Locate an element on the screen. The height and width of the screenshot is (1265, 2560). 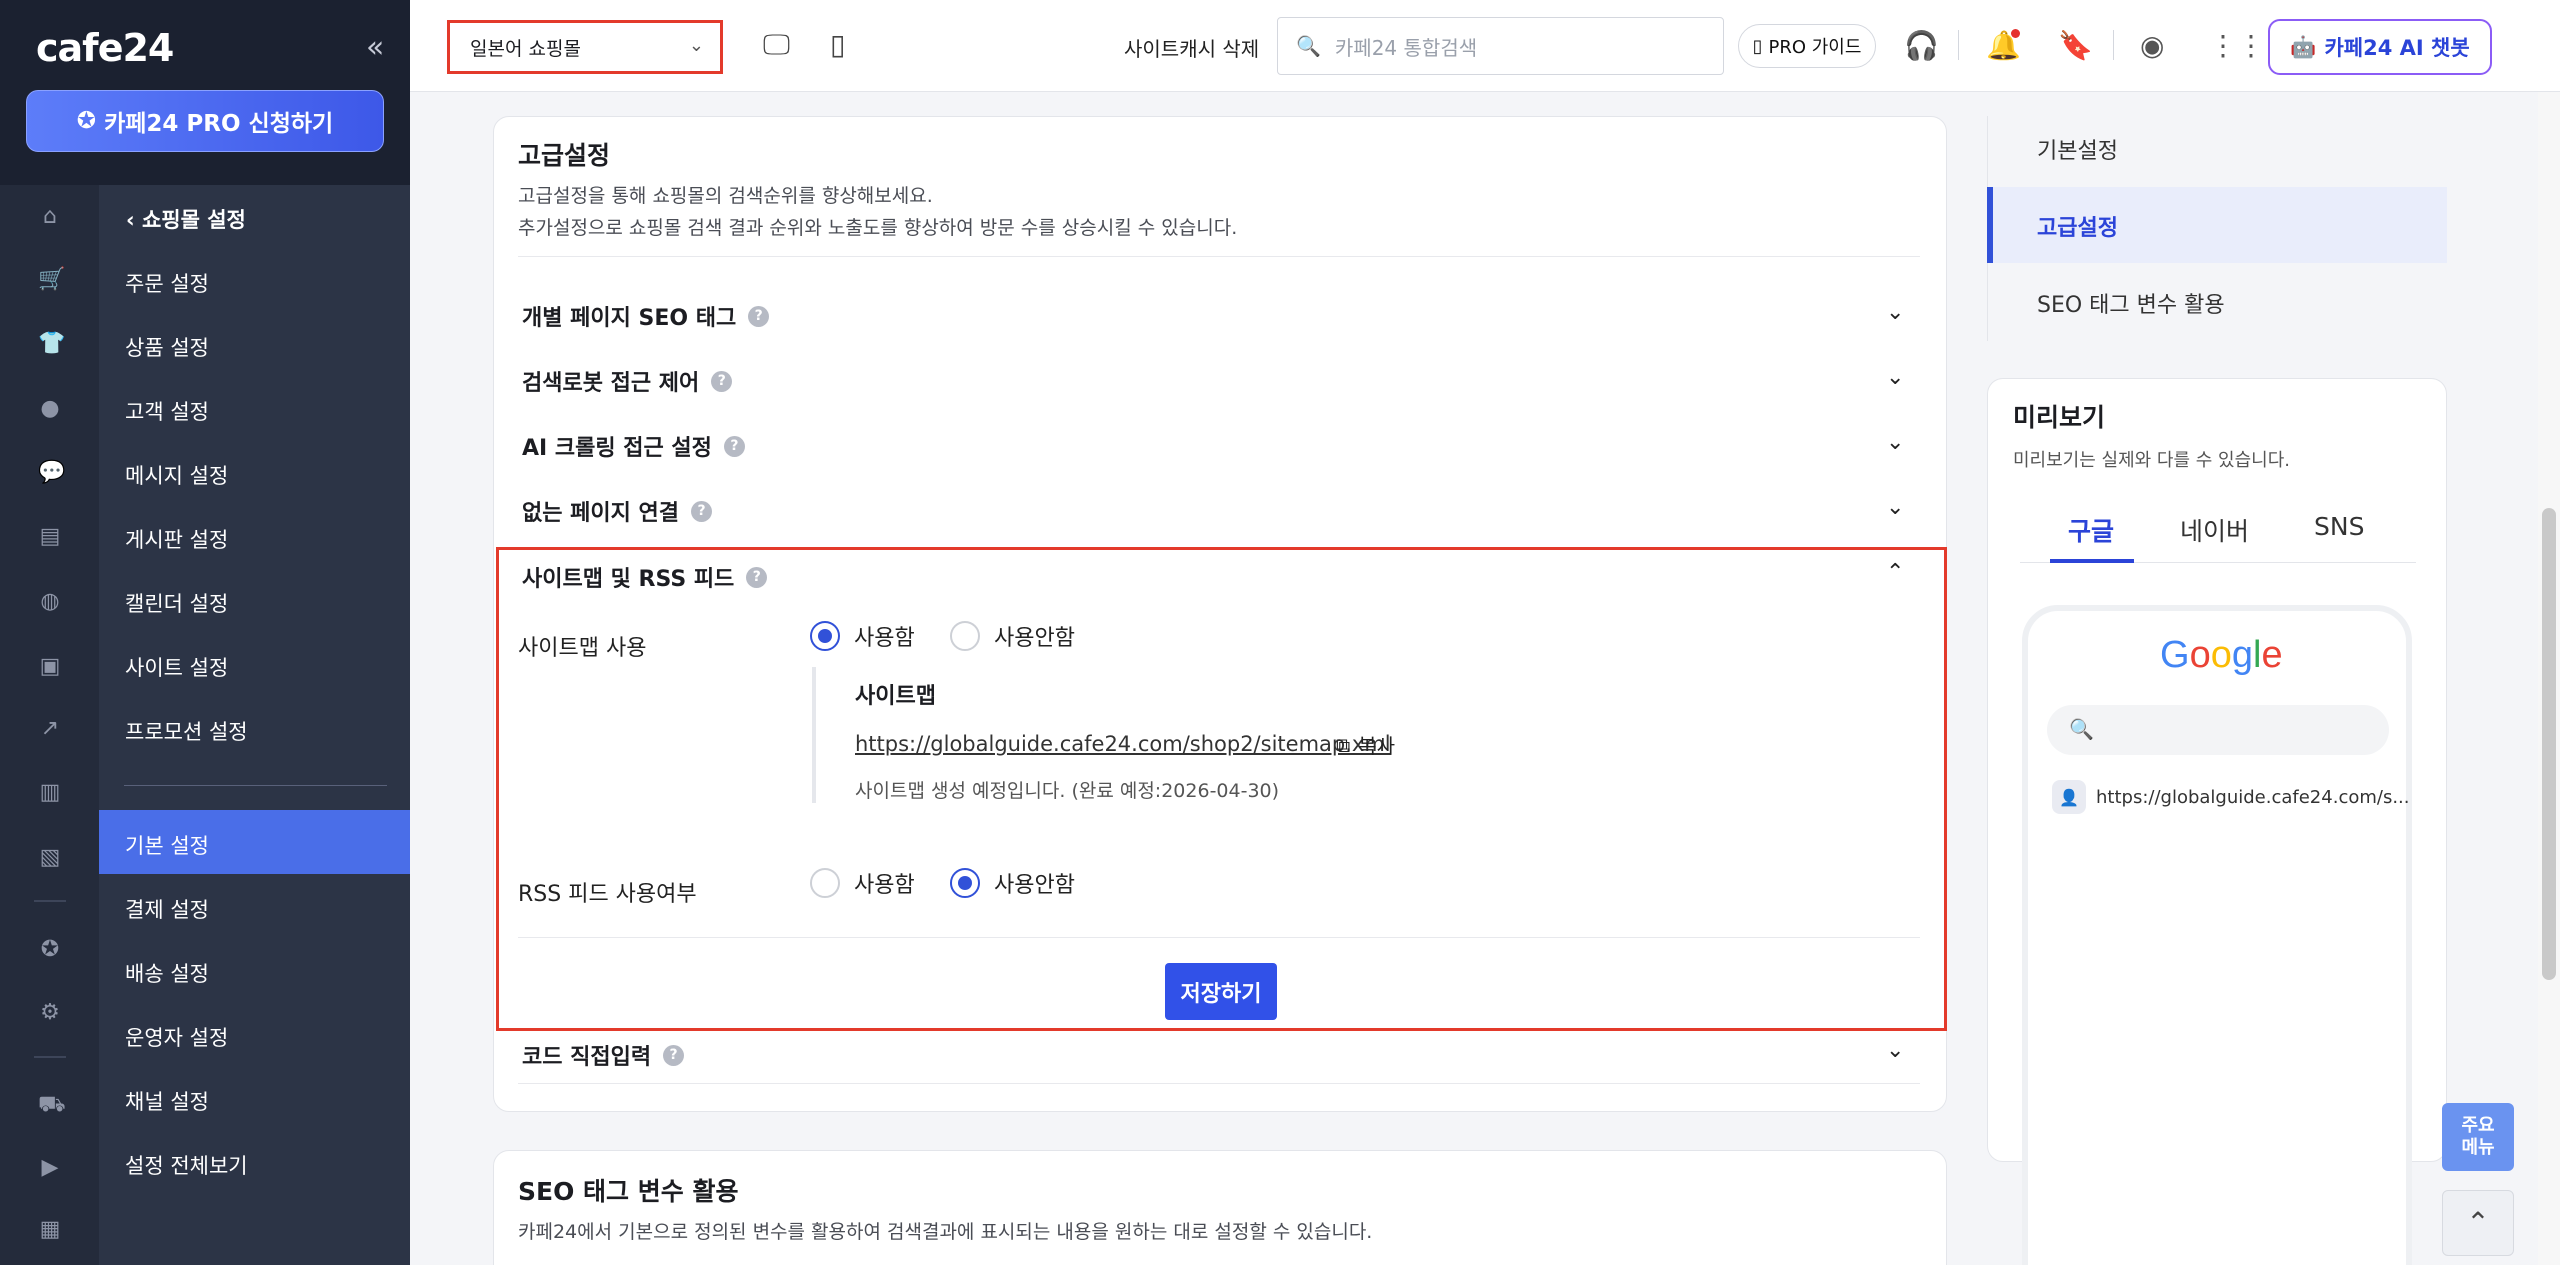
pro-guide-button: ▯ PRO 가이드 is located at coordinates (1807, 46).